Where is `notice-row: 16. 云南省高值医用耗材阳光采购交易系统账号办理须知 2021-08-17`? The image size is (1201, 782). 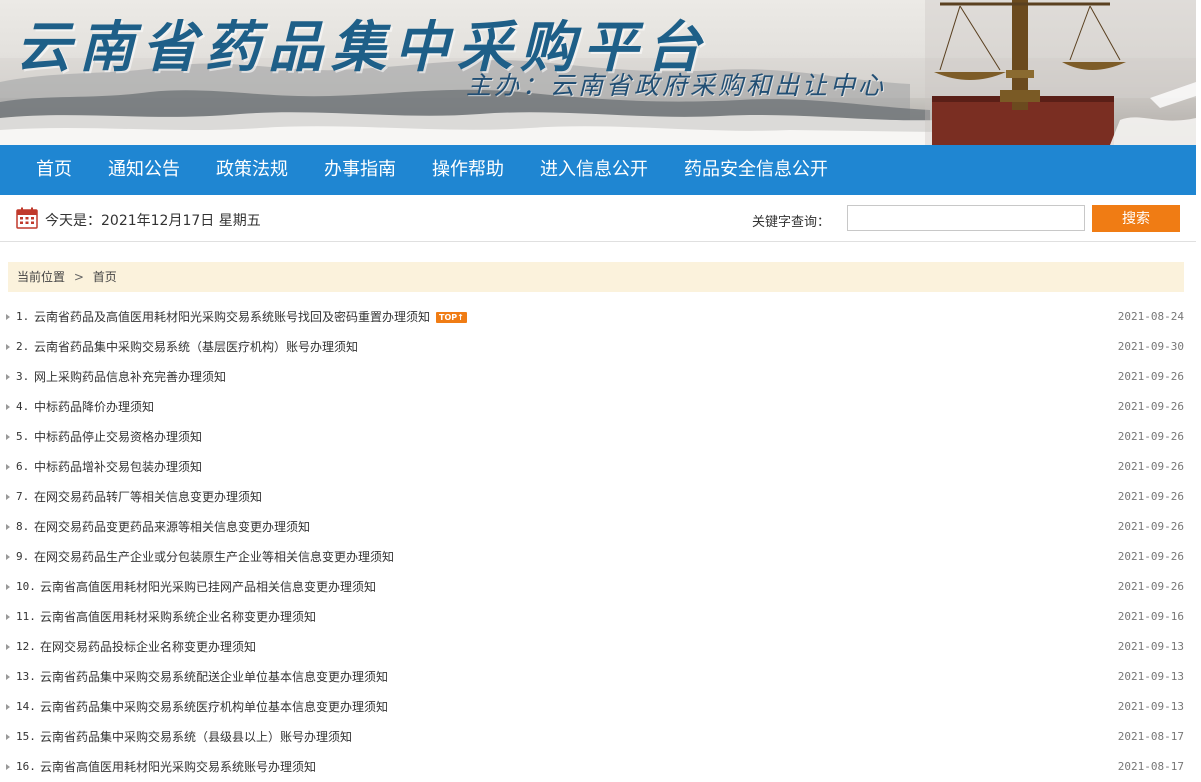 notice-row: 16. 云南省高值医用耗材阳光采购交易系统账号办理须知 2021-08-17 is located at coordinates (598, 767).